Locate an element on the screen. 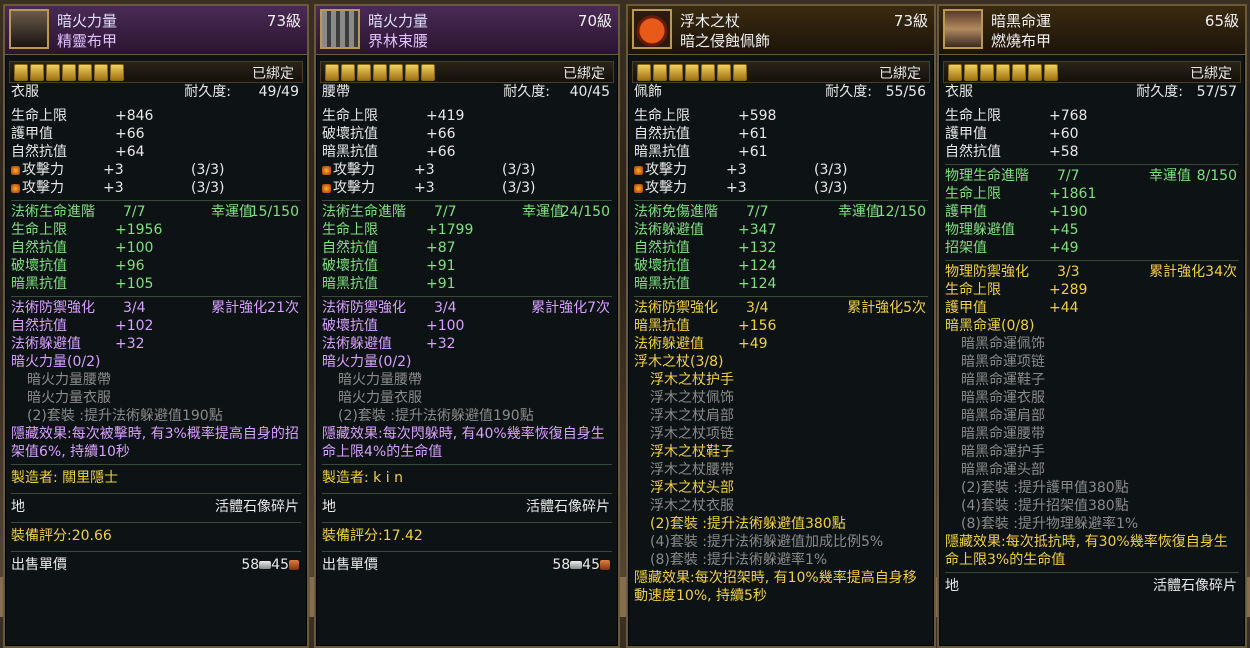 The height and width of the screenshot is (648, 1250). set-item: 暗黑命運项链 is located at coordinates (1003, 362).